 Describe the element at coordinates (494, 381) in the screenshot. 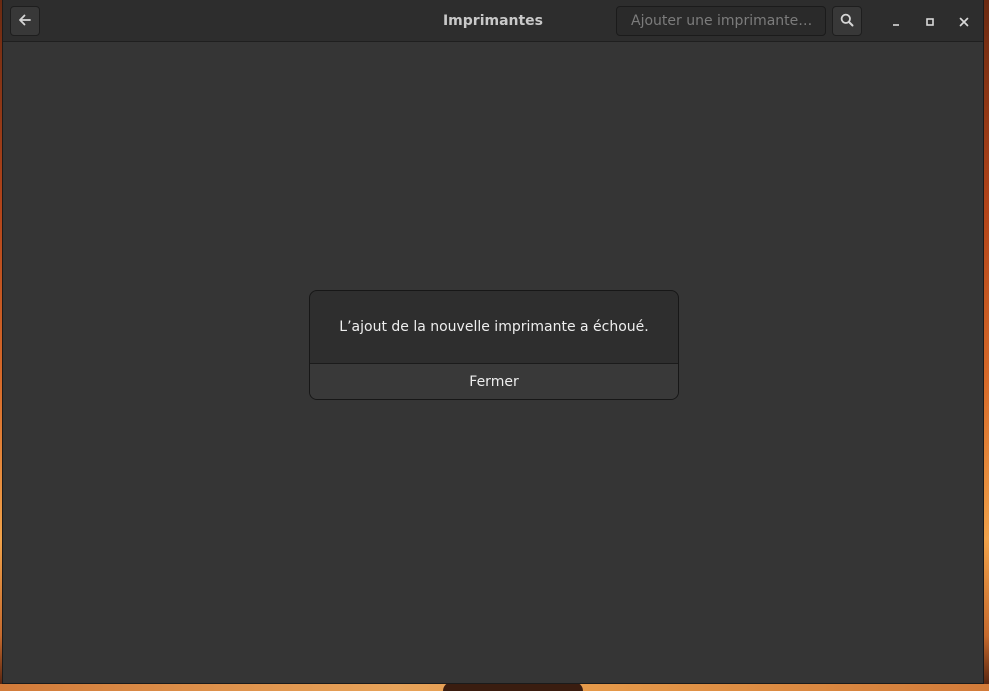

I see `close-dialog-button: Fermer` at that location.